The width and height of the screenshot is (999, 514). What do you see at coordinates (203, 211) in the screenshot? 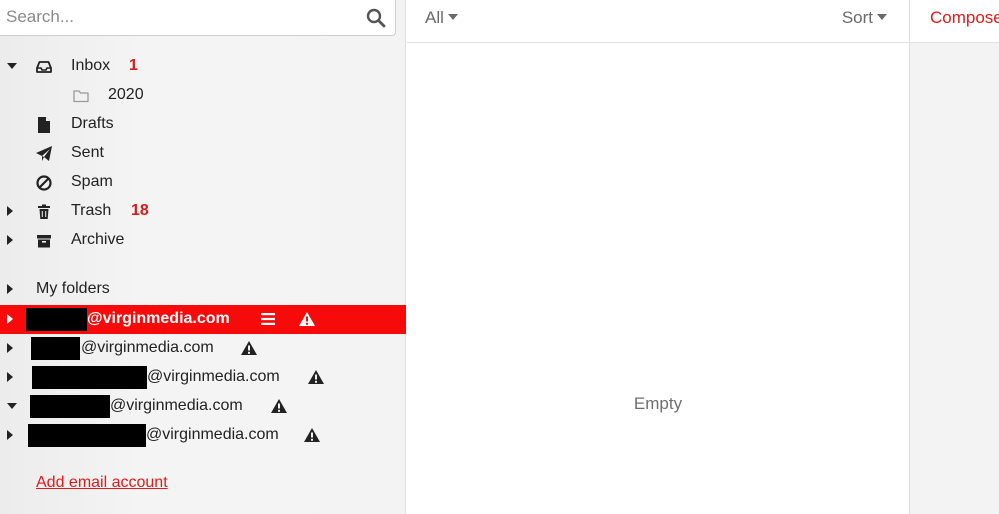
I see `folder-trash: Trash 18` at bounding box center [203, 211].